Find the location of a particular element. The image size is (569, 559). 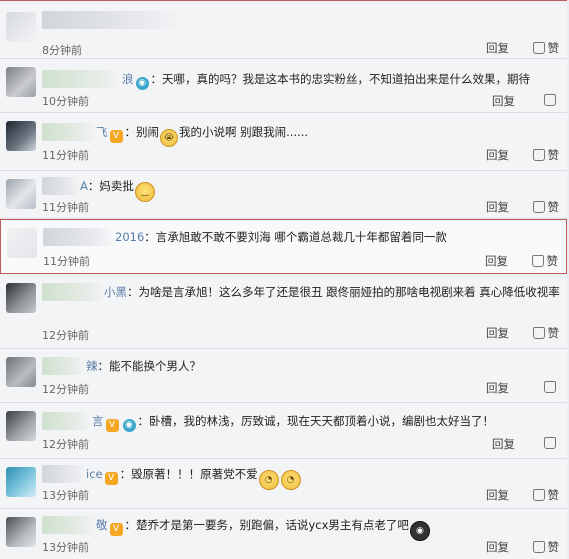

comment-body: 2016：言承旭敢不敢不要刘海 哪个霸道总裁几十年都留着同一款 is located at coordinates (301, 237).